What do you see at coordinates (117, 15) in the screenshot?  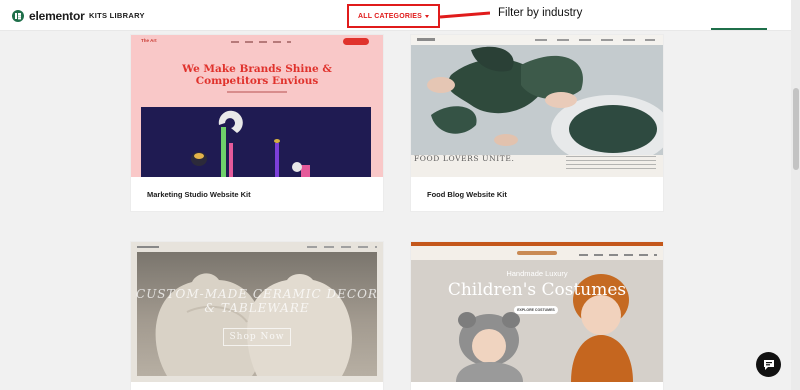 I see `kits-library-label: KITS LIBRARY` at bounding box center [117, 15].